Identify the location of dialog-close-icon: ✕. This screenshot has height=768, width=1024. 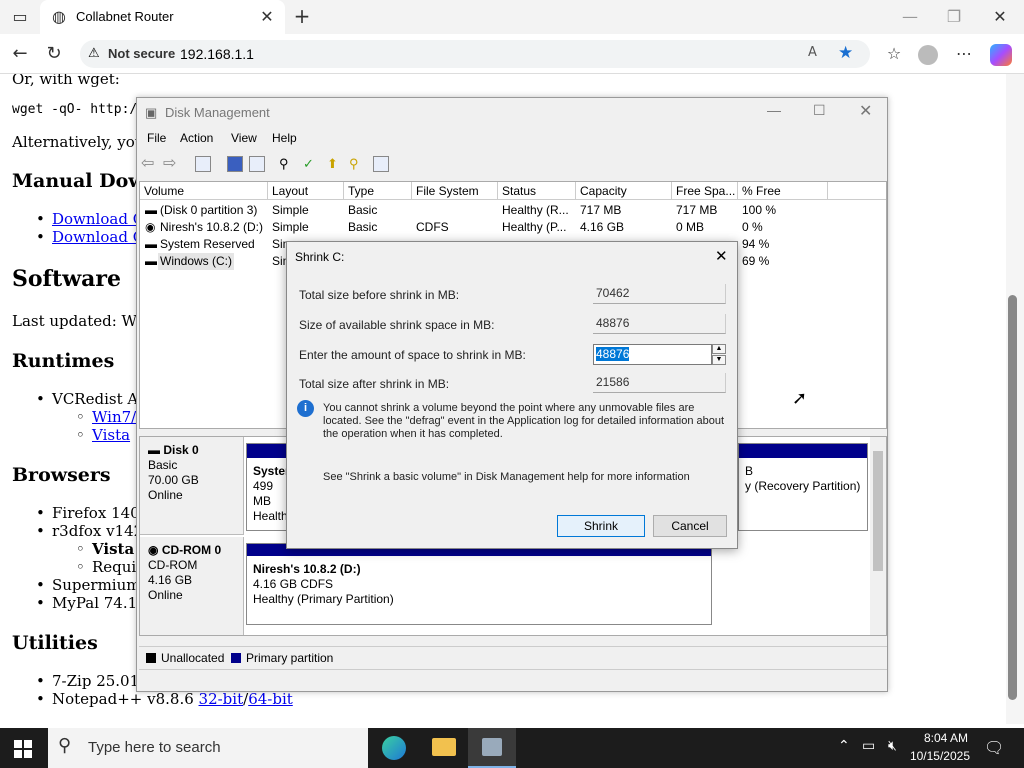
(721, 256).